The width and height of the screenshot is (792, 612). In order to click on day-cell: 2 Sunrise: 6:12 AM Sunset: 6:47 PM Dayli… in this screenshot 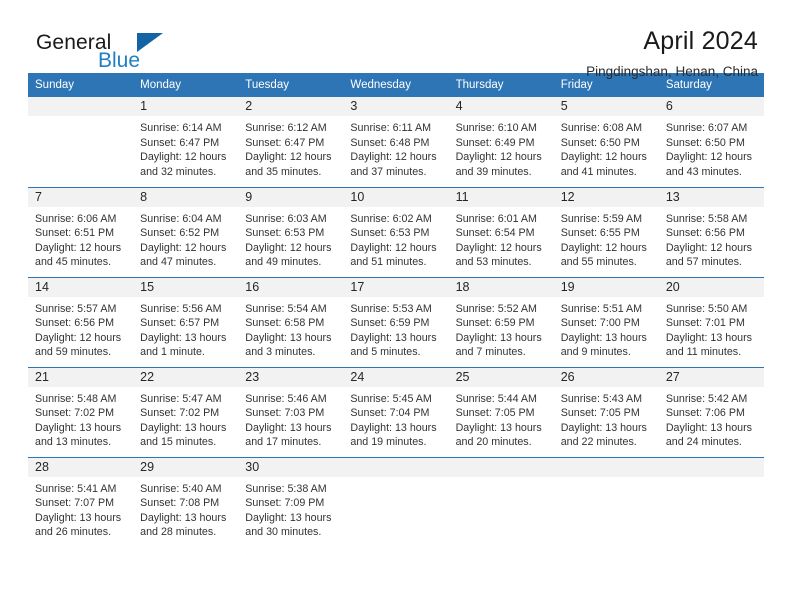, I will do `click(291, 142)`.